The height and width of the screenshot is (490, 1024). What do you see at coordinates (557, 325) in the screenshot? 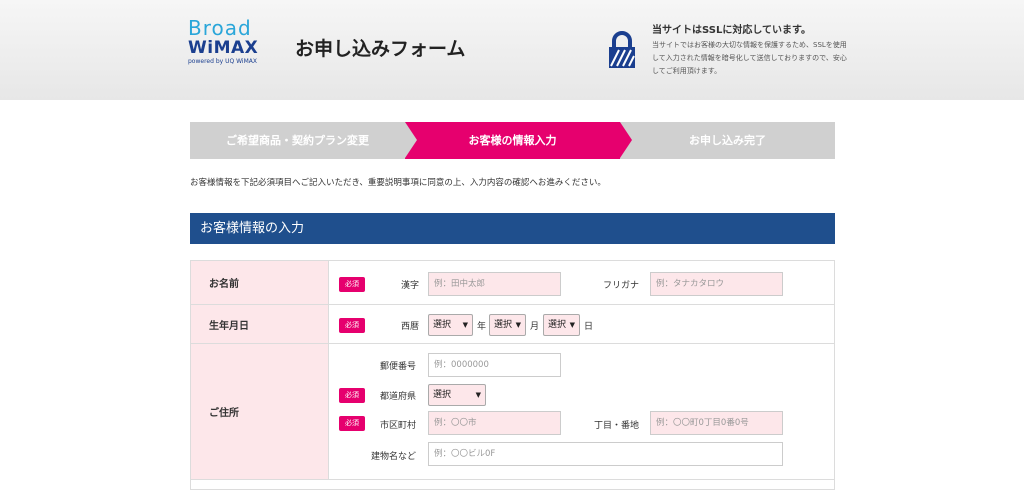
I see `birth-day-value: 選択` at bounding box center [557, 325].